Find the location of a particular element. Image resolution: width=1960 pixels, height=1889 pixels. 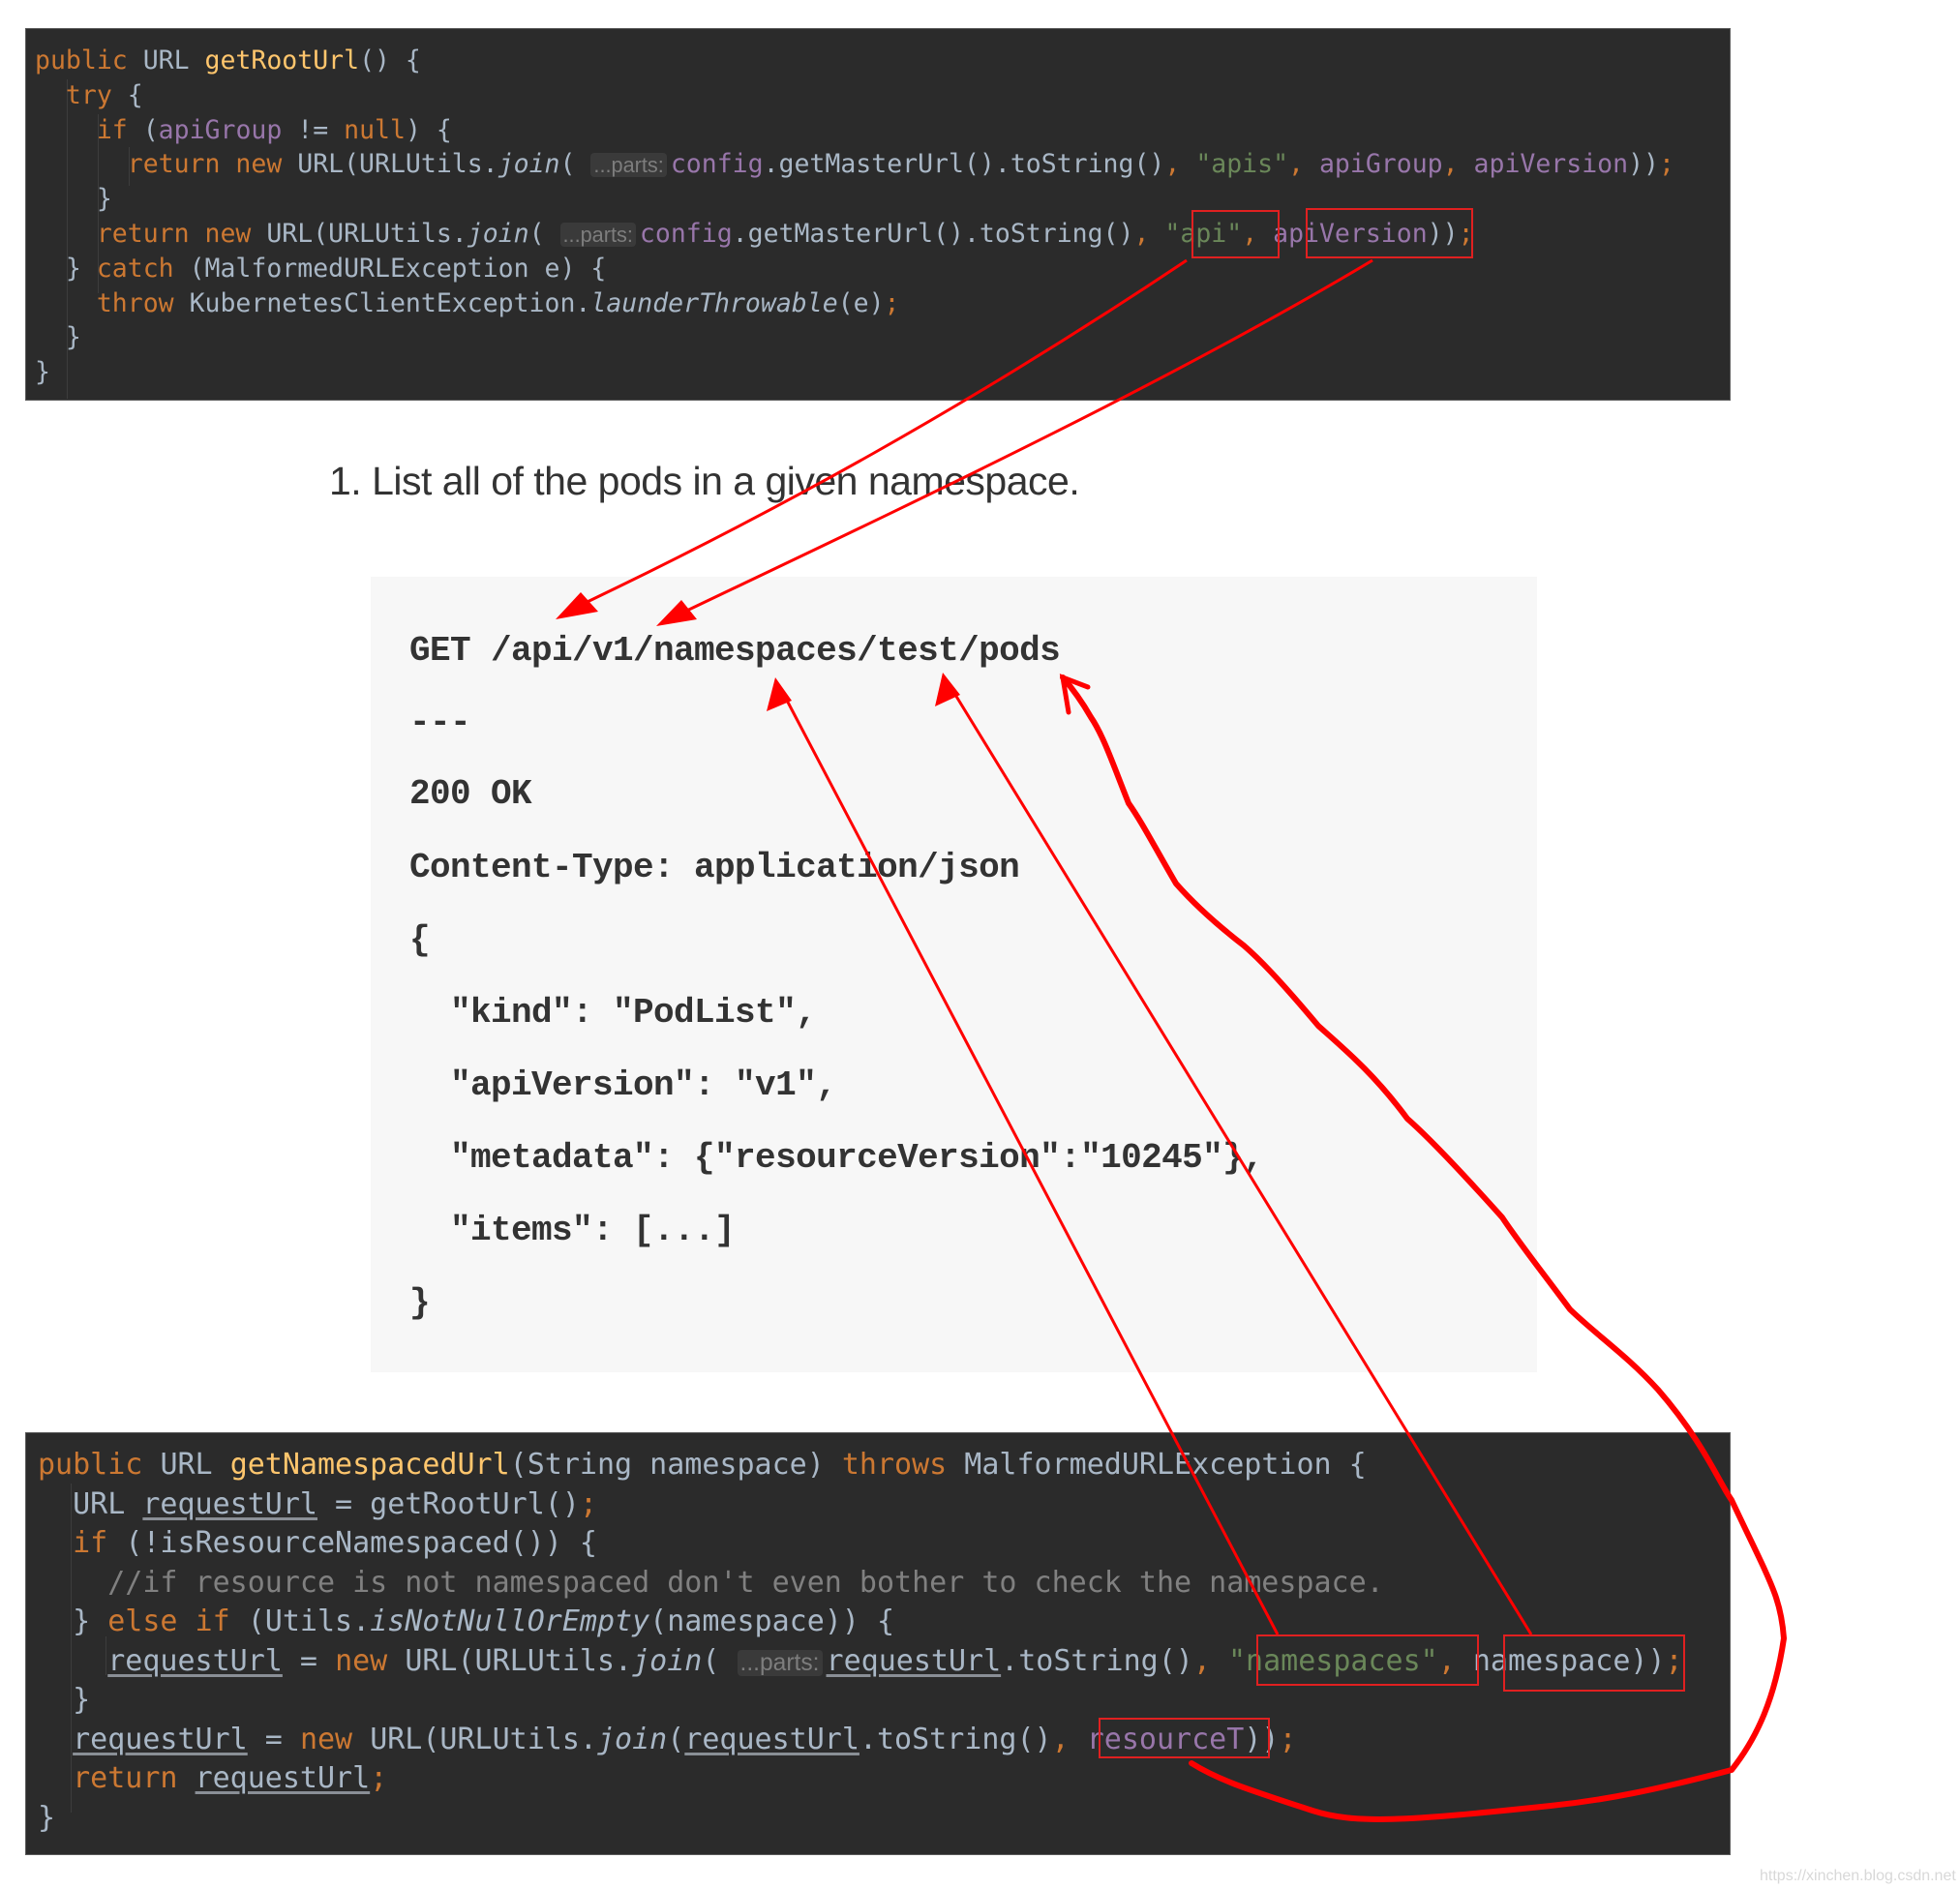

code-token: getNamespacedUrl is located at coordinates (369, 1465).